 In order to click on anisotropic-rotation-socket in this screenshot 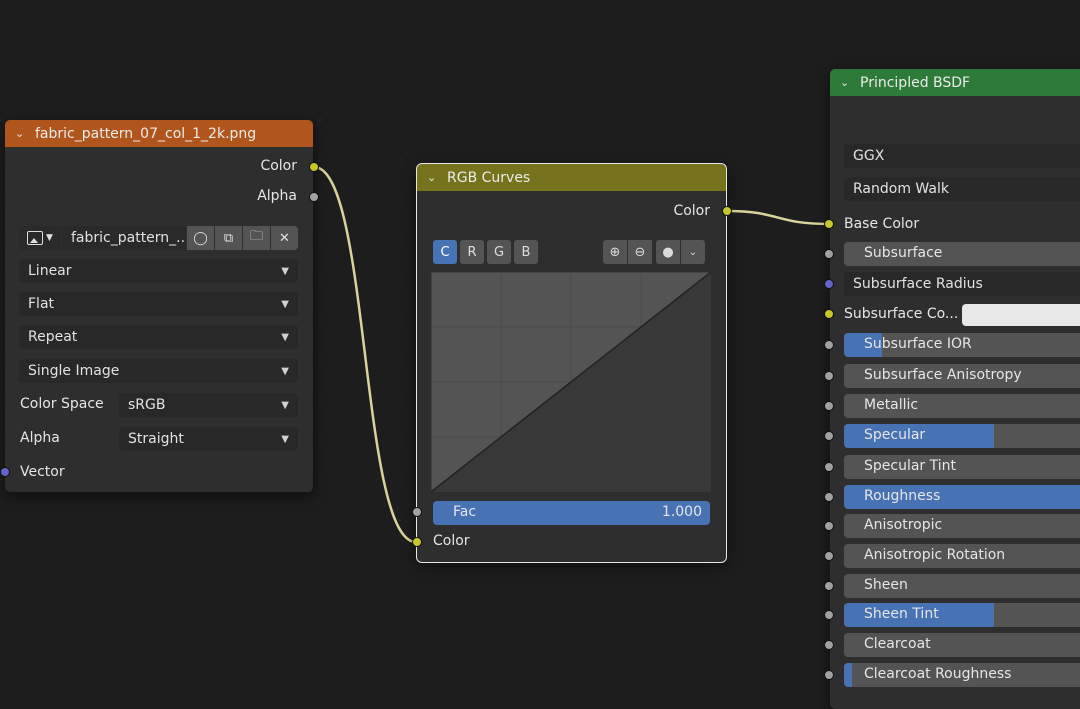, I will do `click(829, 556)`.